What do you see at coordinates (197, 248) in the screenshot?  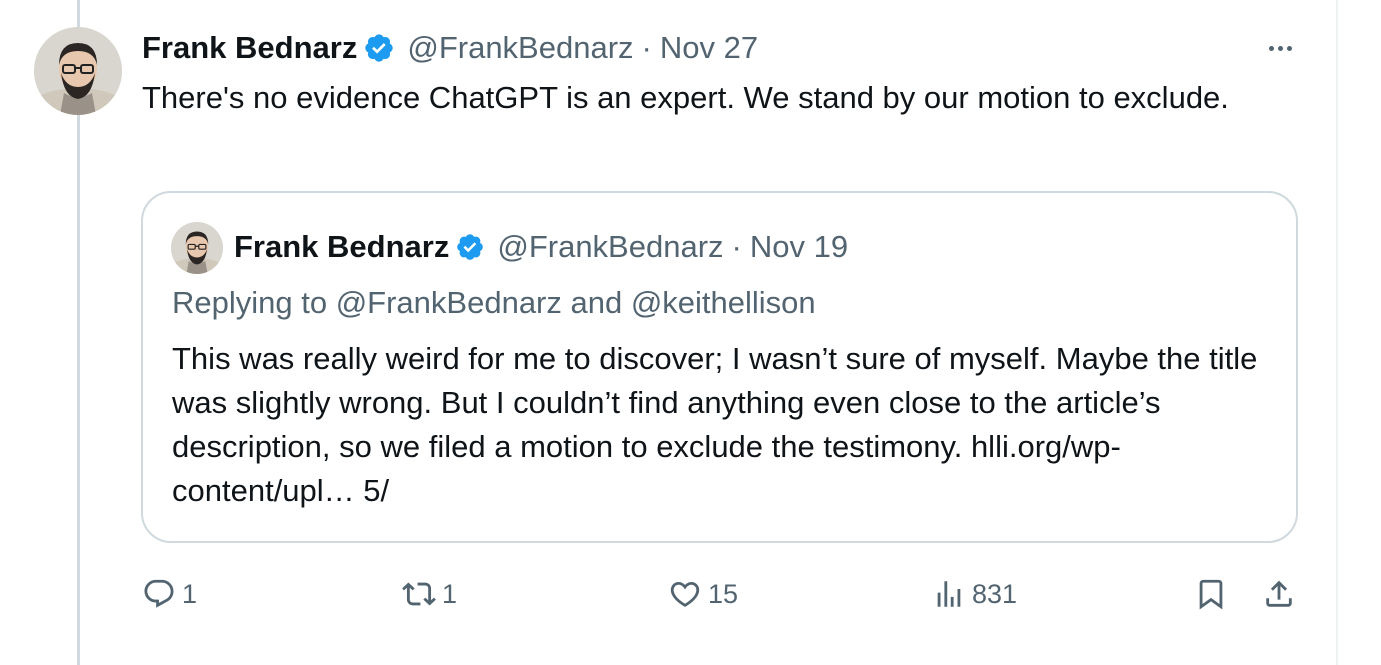 I see `quoted-avatar` at bounding box center [197, 248].